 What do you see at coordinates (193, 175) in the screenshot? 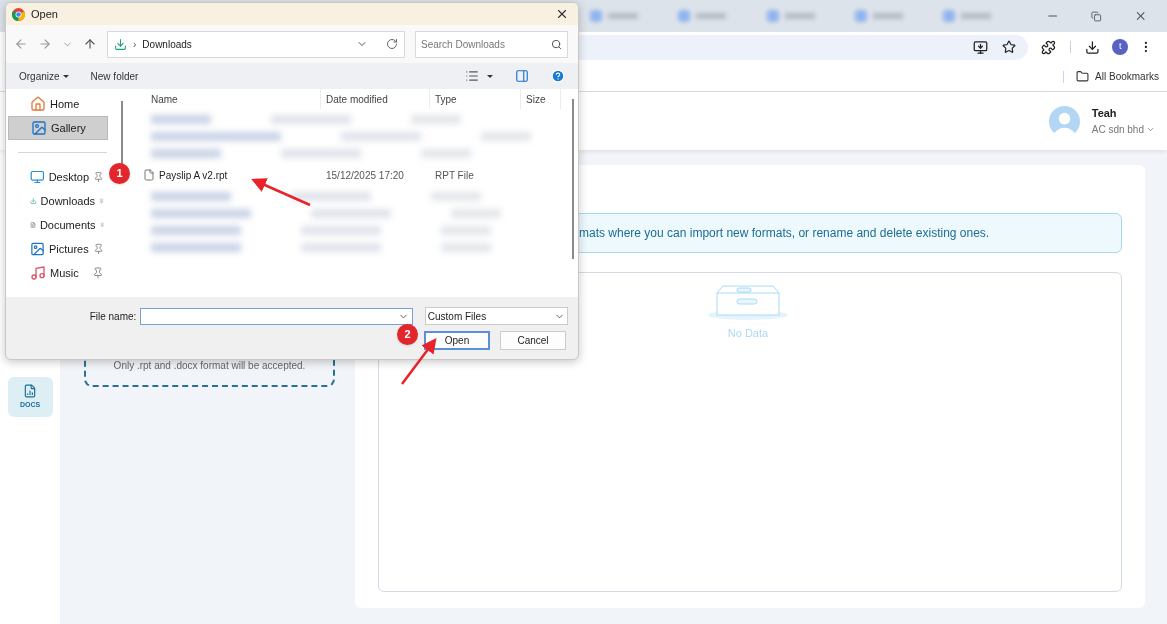
I see `file-name: Payslip A v2.rpt` at bounding box center [193, 175].